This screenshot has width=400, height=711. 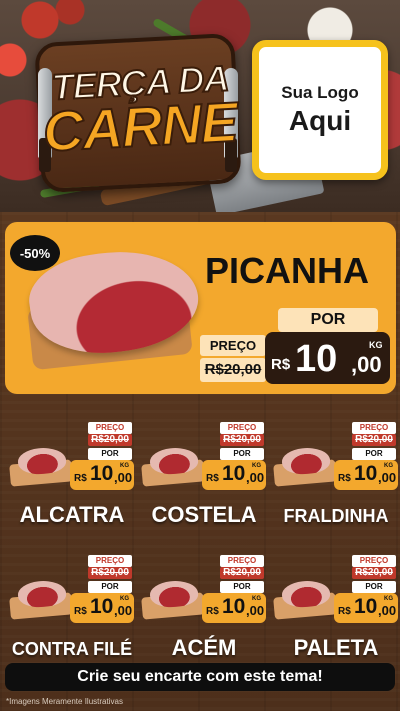 I want to click on product-card: PREÇO R$20,00 POR R$ 10,00 KG PALETA, so click(x=336, y=617).